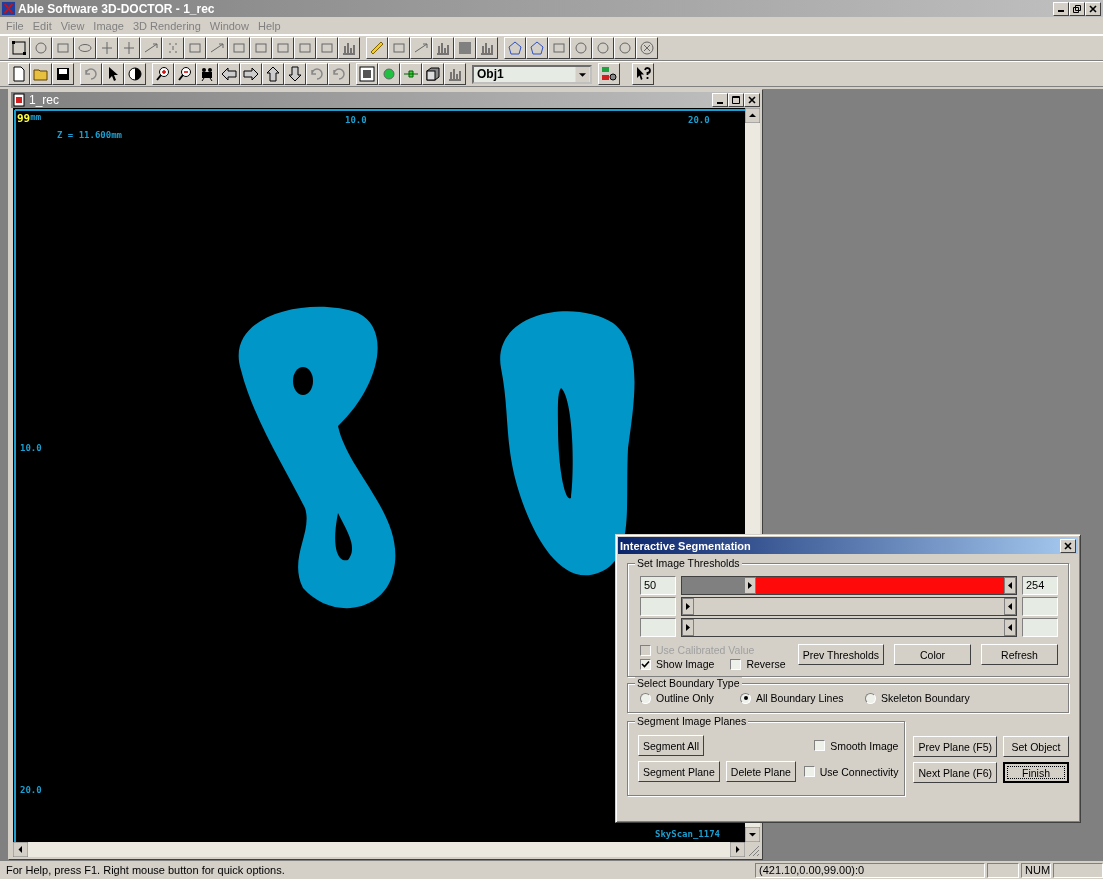 The height and width of the screenshot is (879, 1103). What do you see at coordinates (1040, 585) in the screenshot?
I see `threshold-field: 254` at bounding box center [1040, 585].